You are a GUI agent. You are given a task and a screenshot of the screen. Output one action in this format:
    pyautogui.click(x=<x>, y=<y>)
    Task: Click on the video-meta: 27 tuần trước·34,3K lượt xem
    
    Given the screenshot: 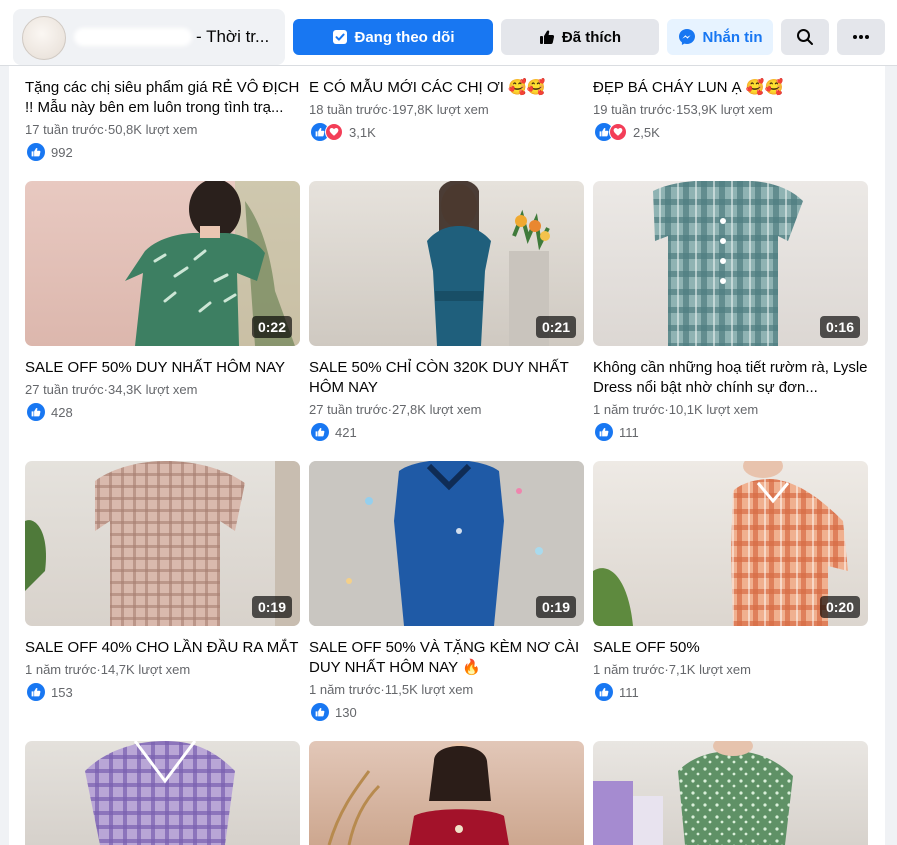 What is the action you would take?
    pyautogui.click(x=111, y=389)
    